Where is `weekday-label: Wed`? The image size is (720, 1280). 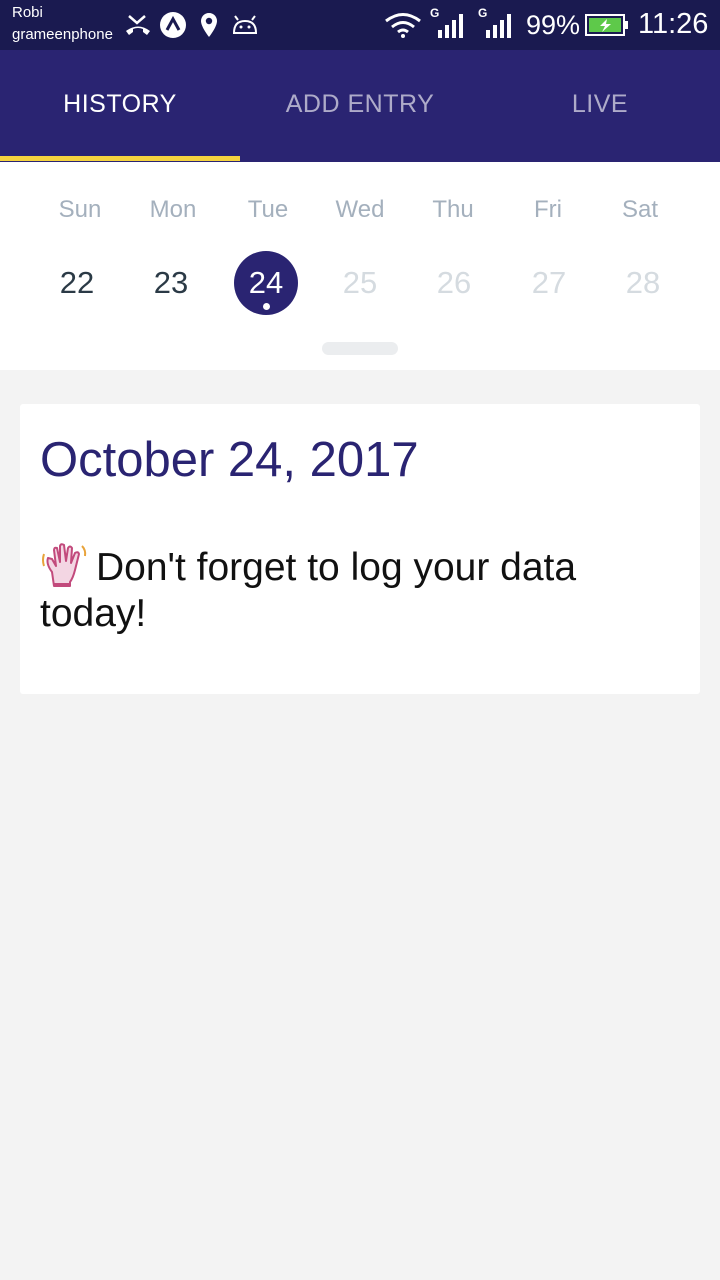 weekday-label: Wed is located at coordinates (360, 209).